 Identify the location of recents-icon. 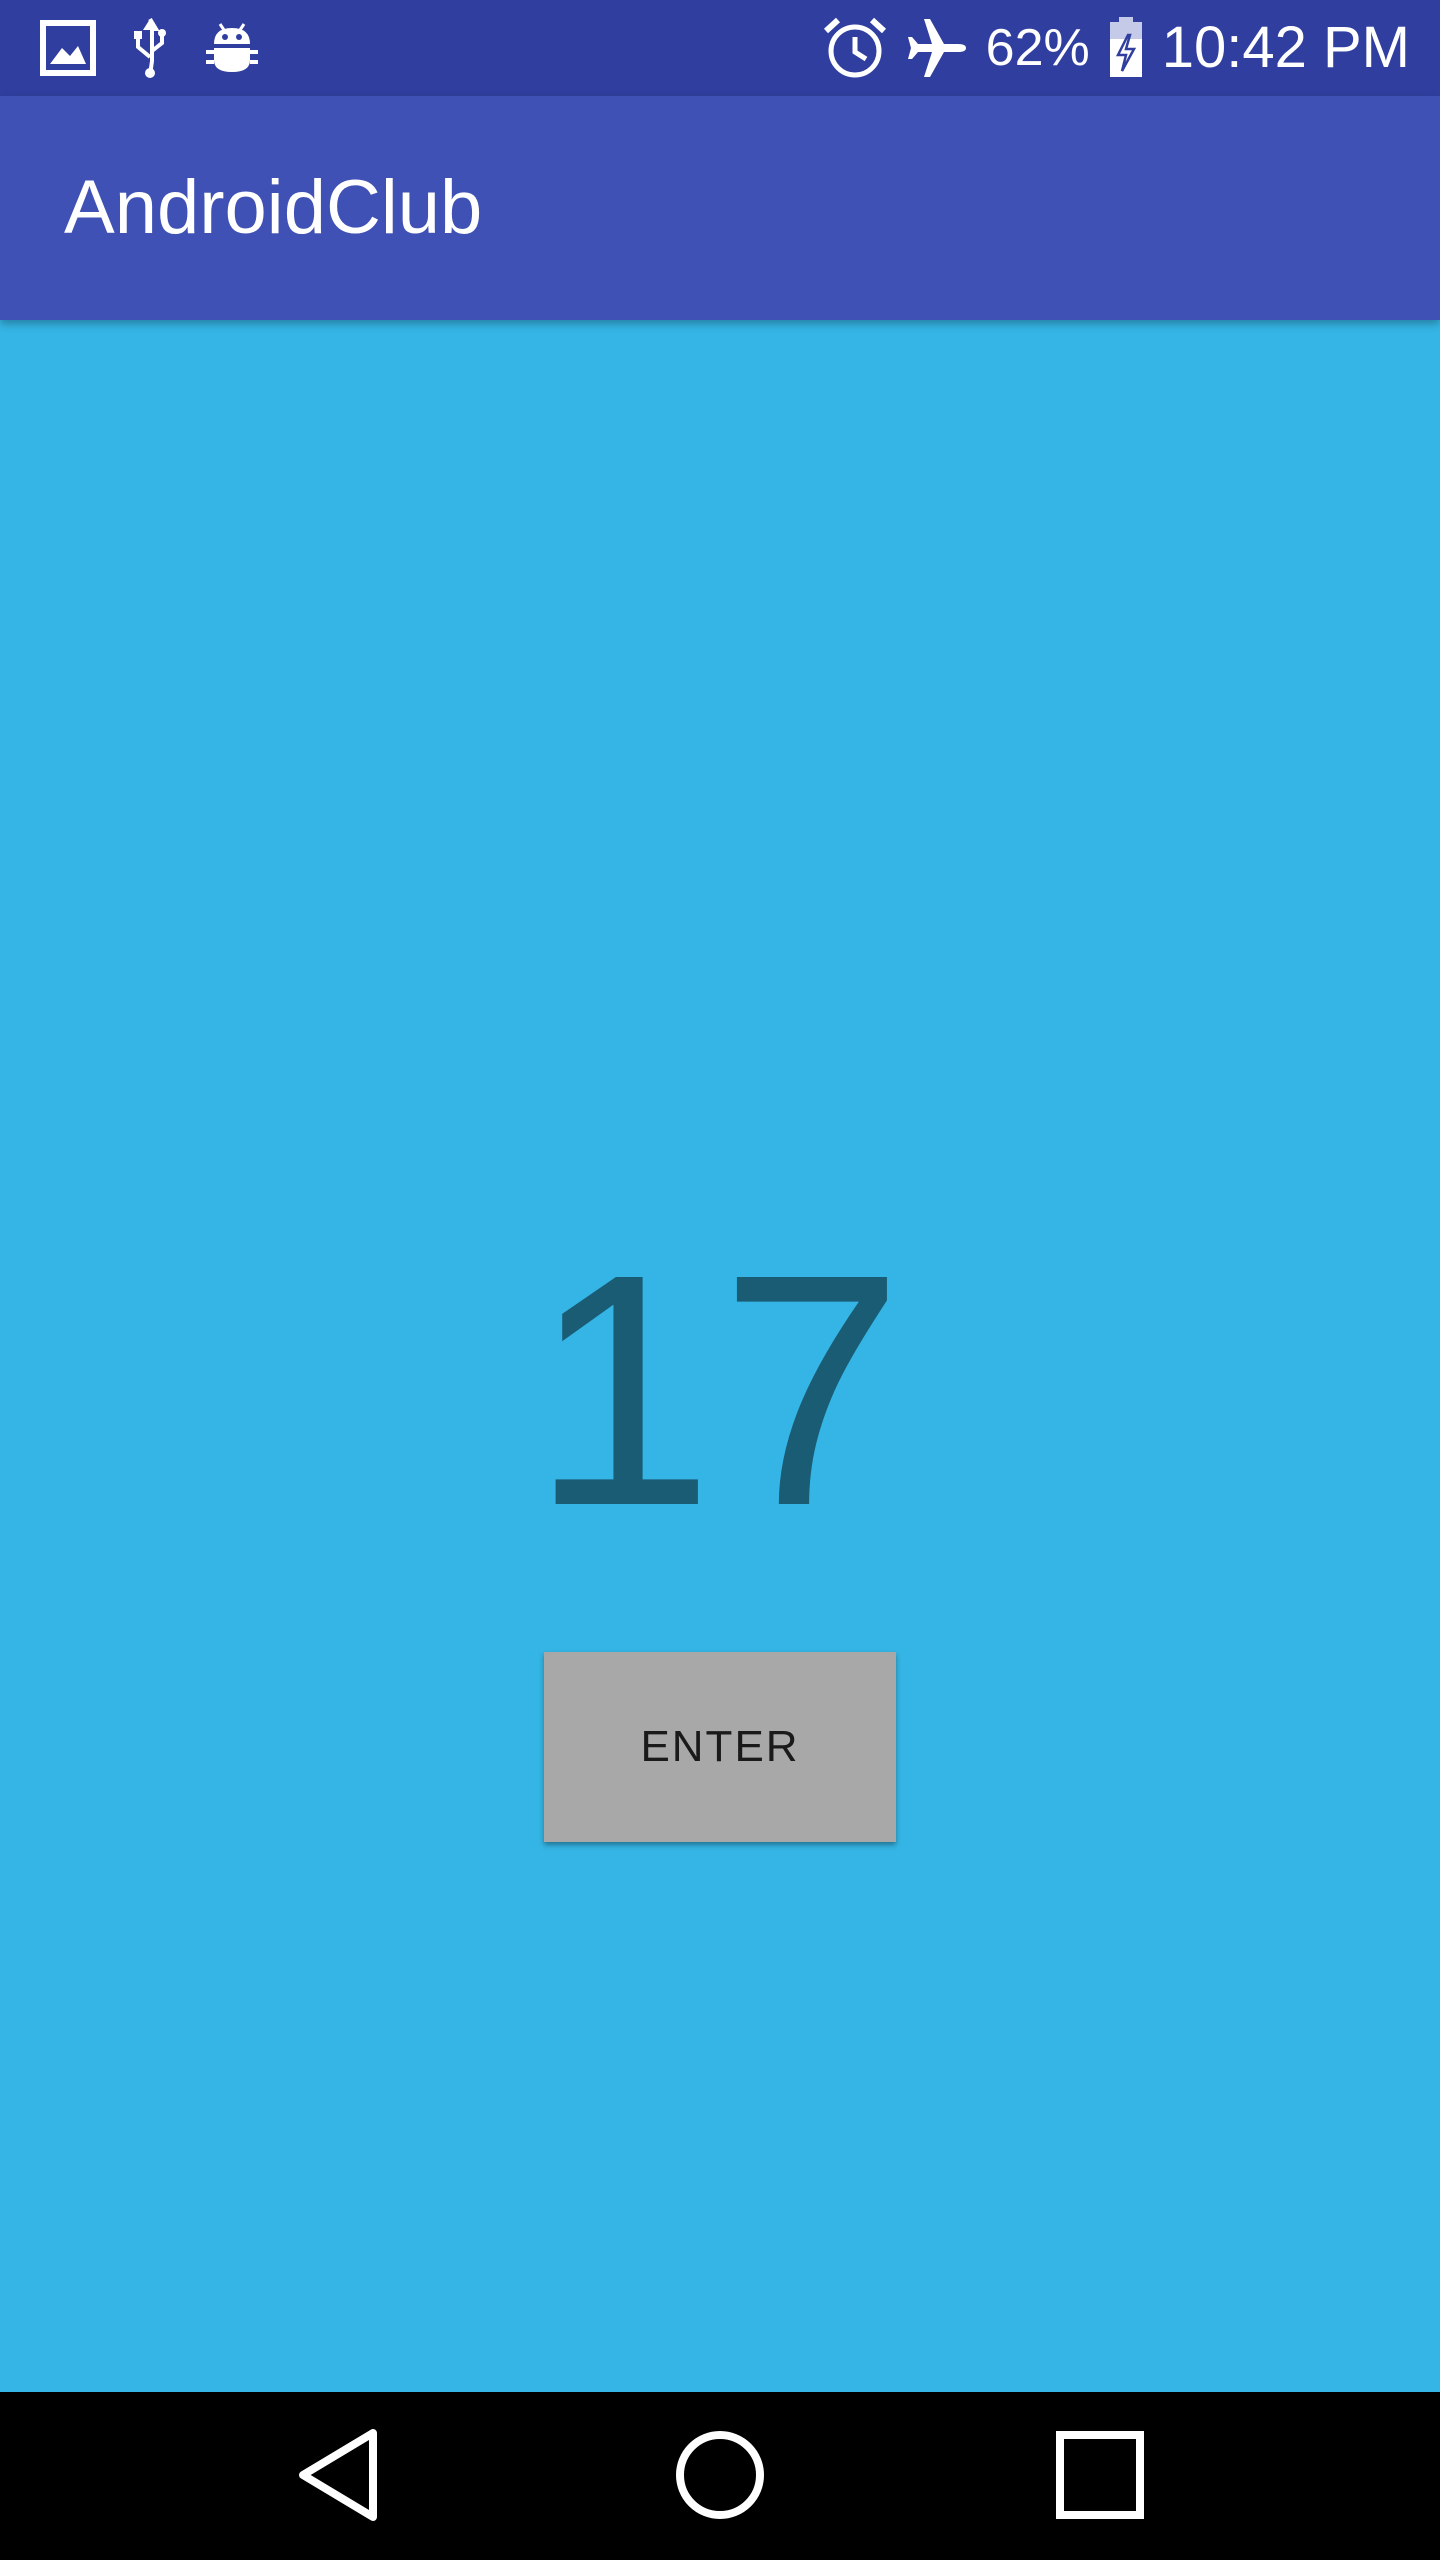
(1100, 2476).